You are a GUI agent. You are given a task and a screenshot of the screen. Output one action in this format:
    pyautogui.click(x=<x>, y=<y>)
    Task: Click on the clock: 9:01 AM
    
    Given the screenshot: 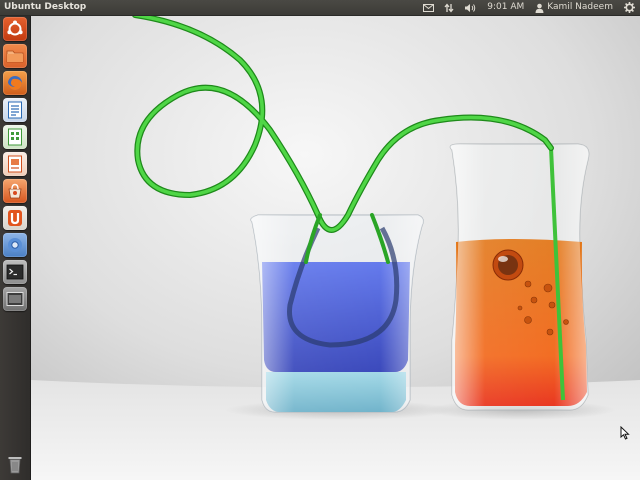 What is the action you would take?
    pyautogui.click(x=505, y=7)
    